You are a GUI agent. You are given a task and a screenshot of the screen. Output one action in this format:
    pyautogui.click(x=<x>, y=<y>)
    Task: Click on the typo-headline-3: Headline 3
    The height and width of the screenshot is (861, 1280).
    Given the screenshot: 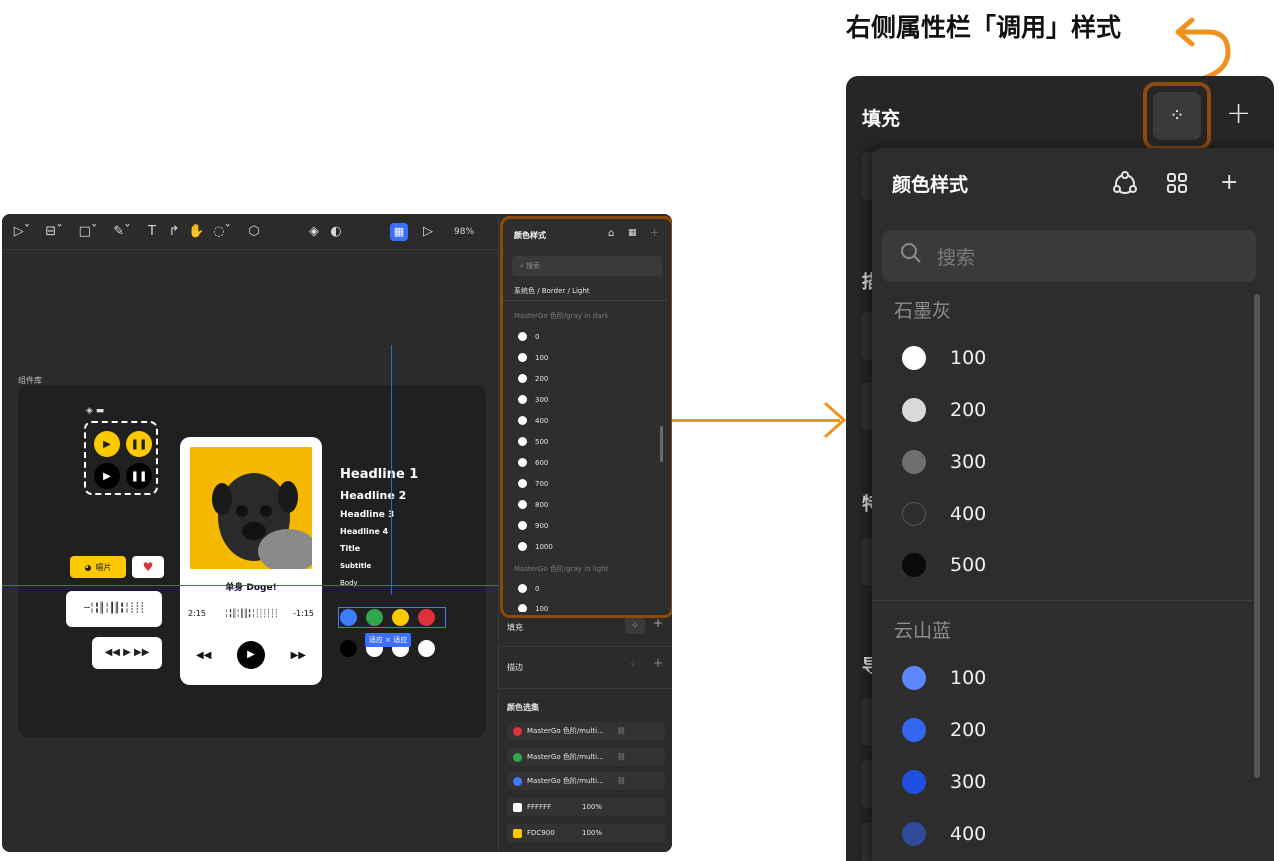 What is the action you would take?
    pyautogui.click(x=367, y=515)
    